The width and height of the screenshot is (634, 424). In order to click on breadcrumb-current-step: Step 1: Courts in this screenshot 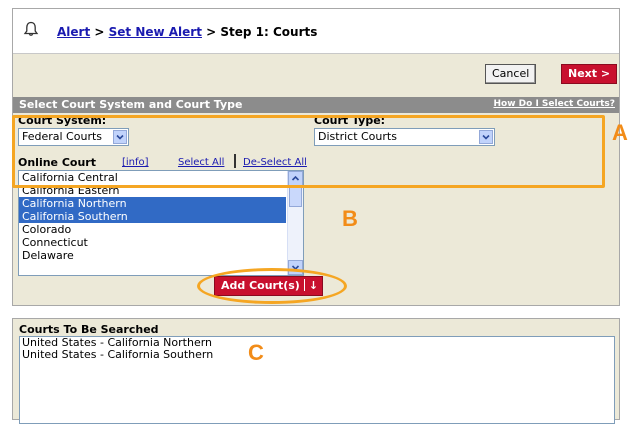, I will do `click(269, 32)`.